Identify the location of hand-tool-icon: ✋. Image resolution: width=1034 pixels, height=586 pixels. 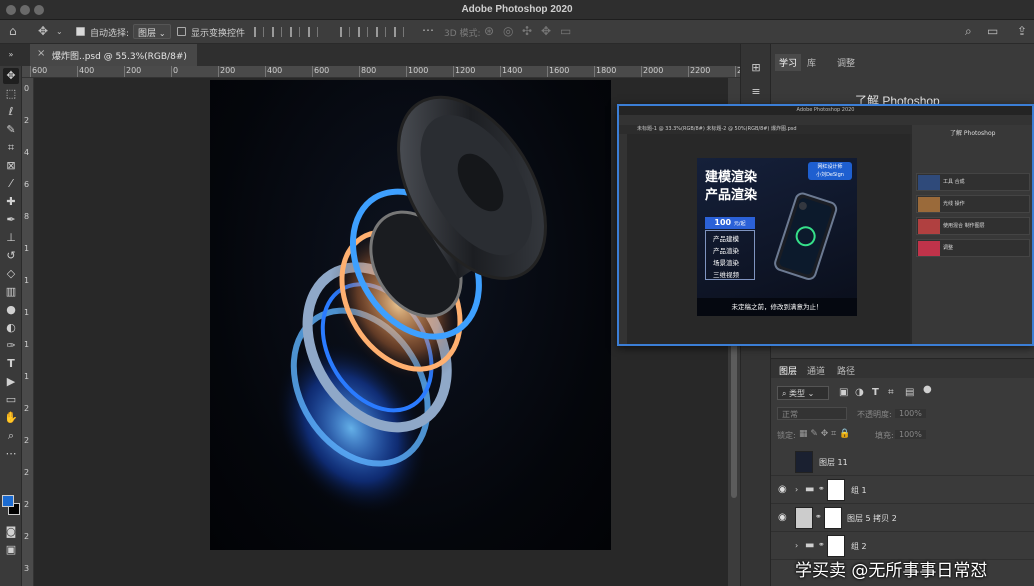
(11, 418).